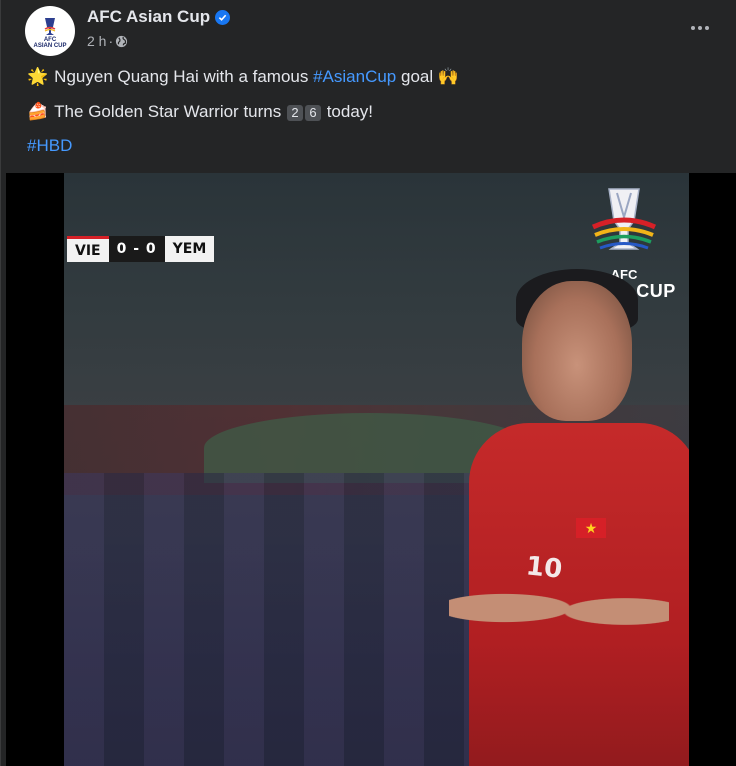  I want to click on page-name-row: AFC Asian Cup, so click(159, 17).